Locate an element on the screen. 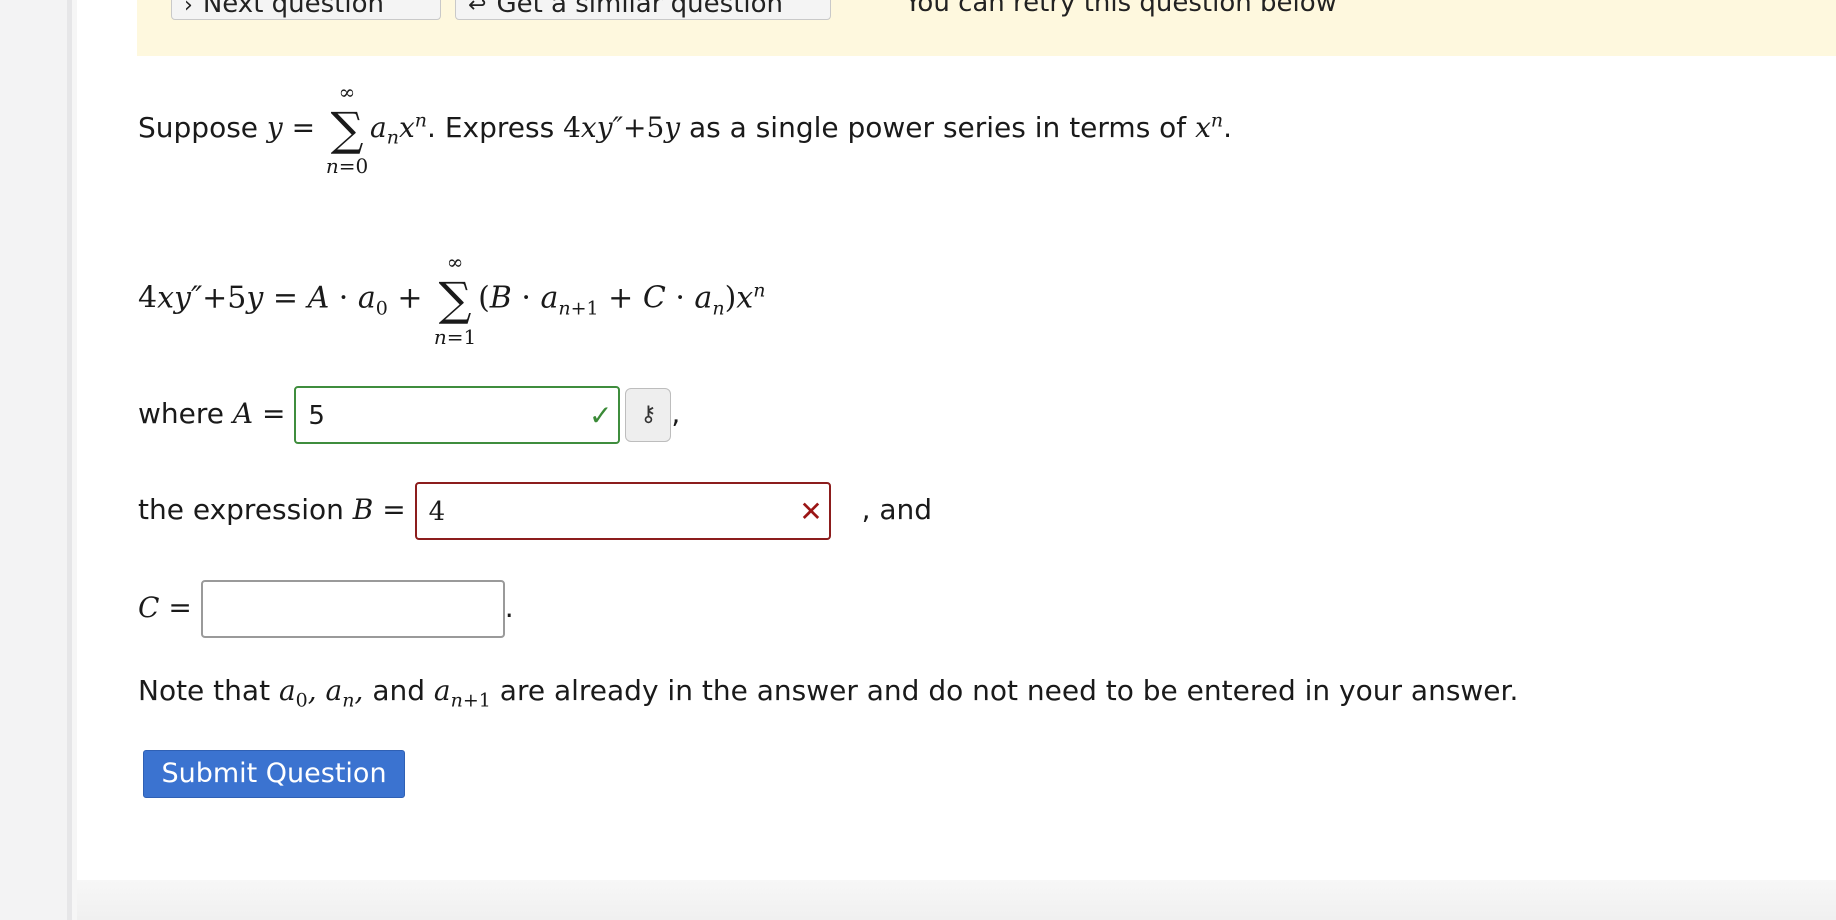 Image resolution: width=1836 pixels, height=920 pixels. answer-a-input: 5 ✓ is located at coordinates (457, 415).